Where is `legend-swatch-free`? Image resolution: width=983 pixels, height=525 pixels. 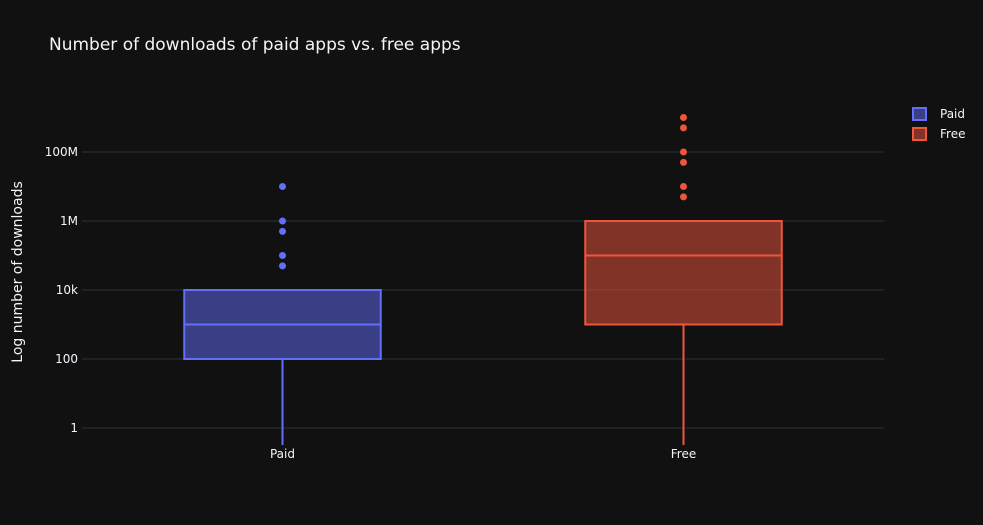 legend-swatch-free is located at coordinates (919, 134).